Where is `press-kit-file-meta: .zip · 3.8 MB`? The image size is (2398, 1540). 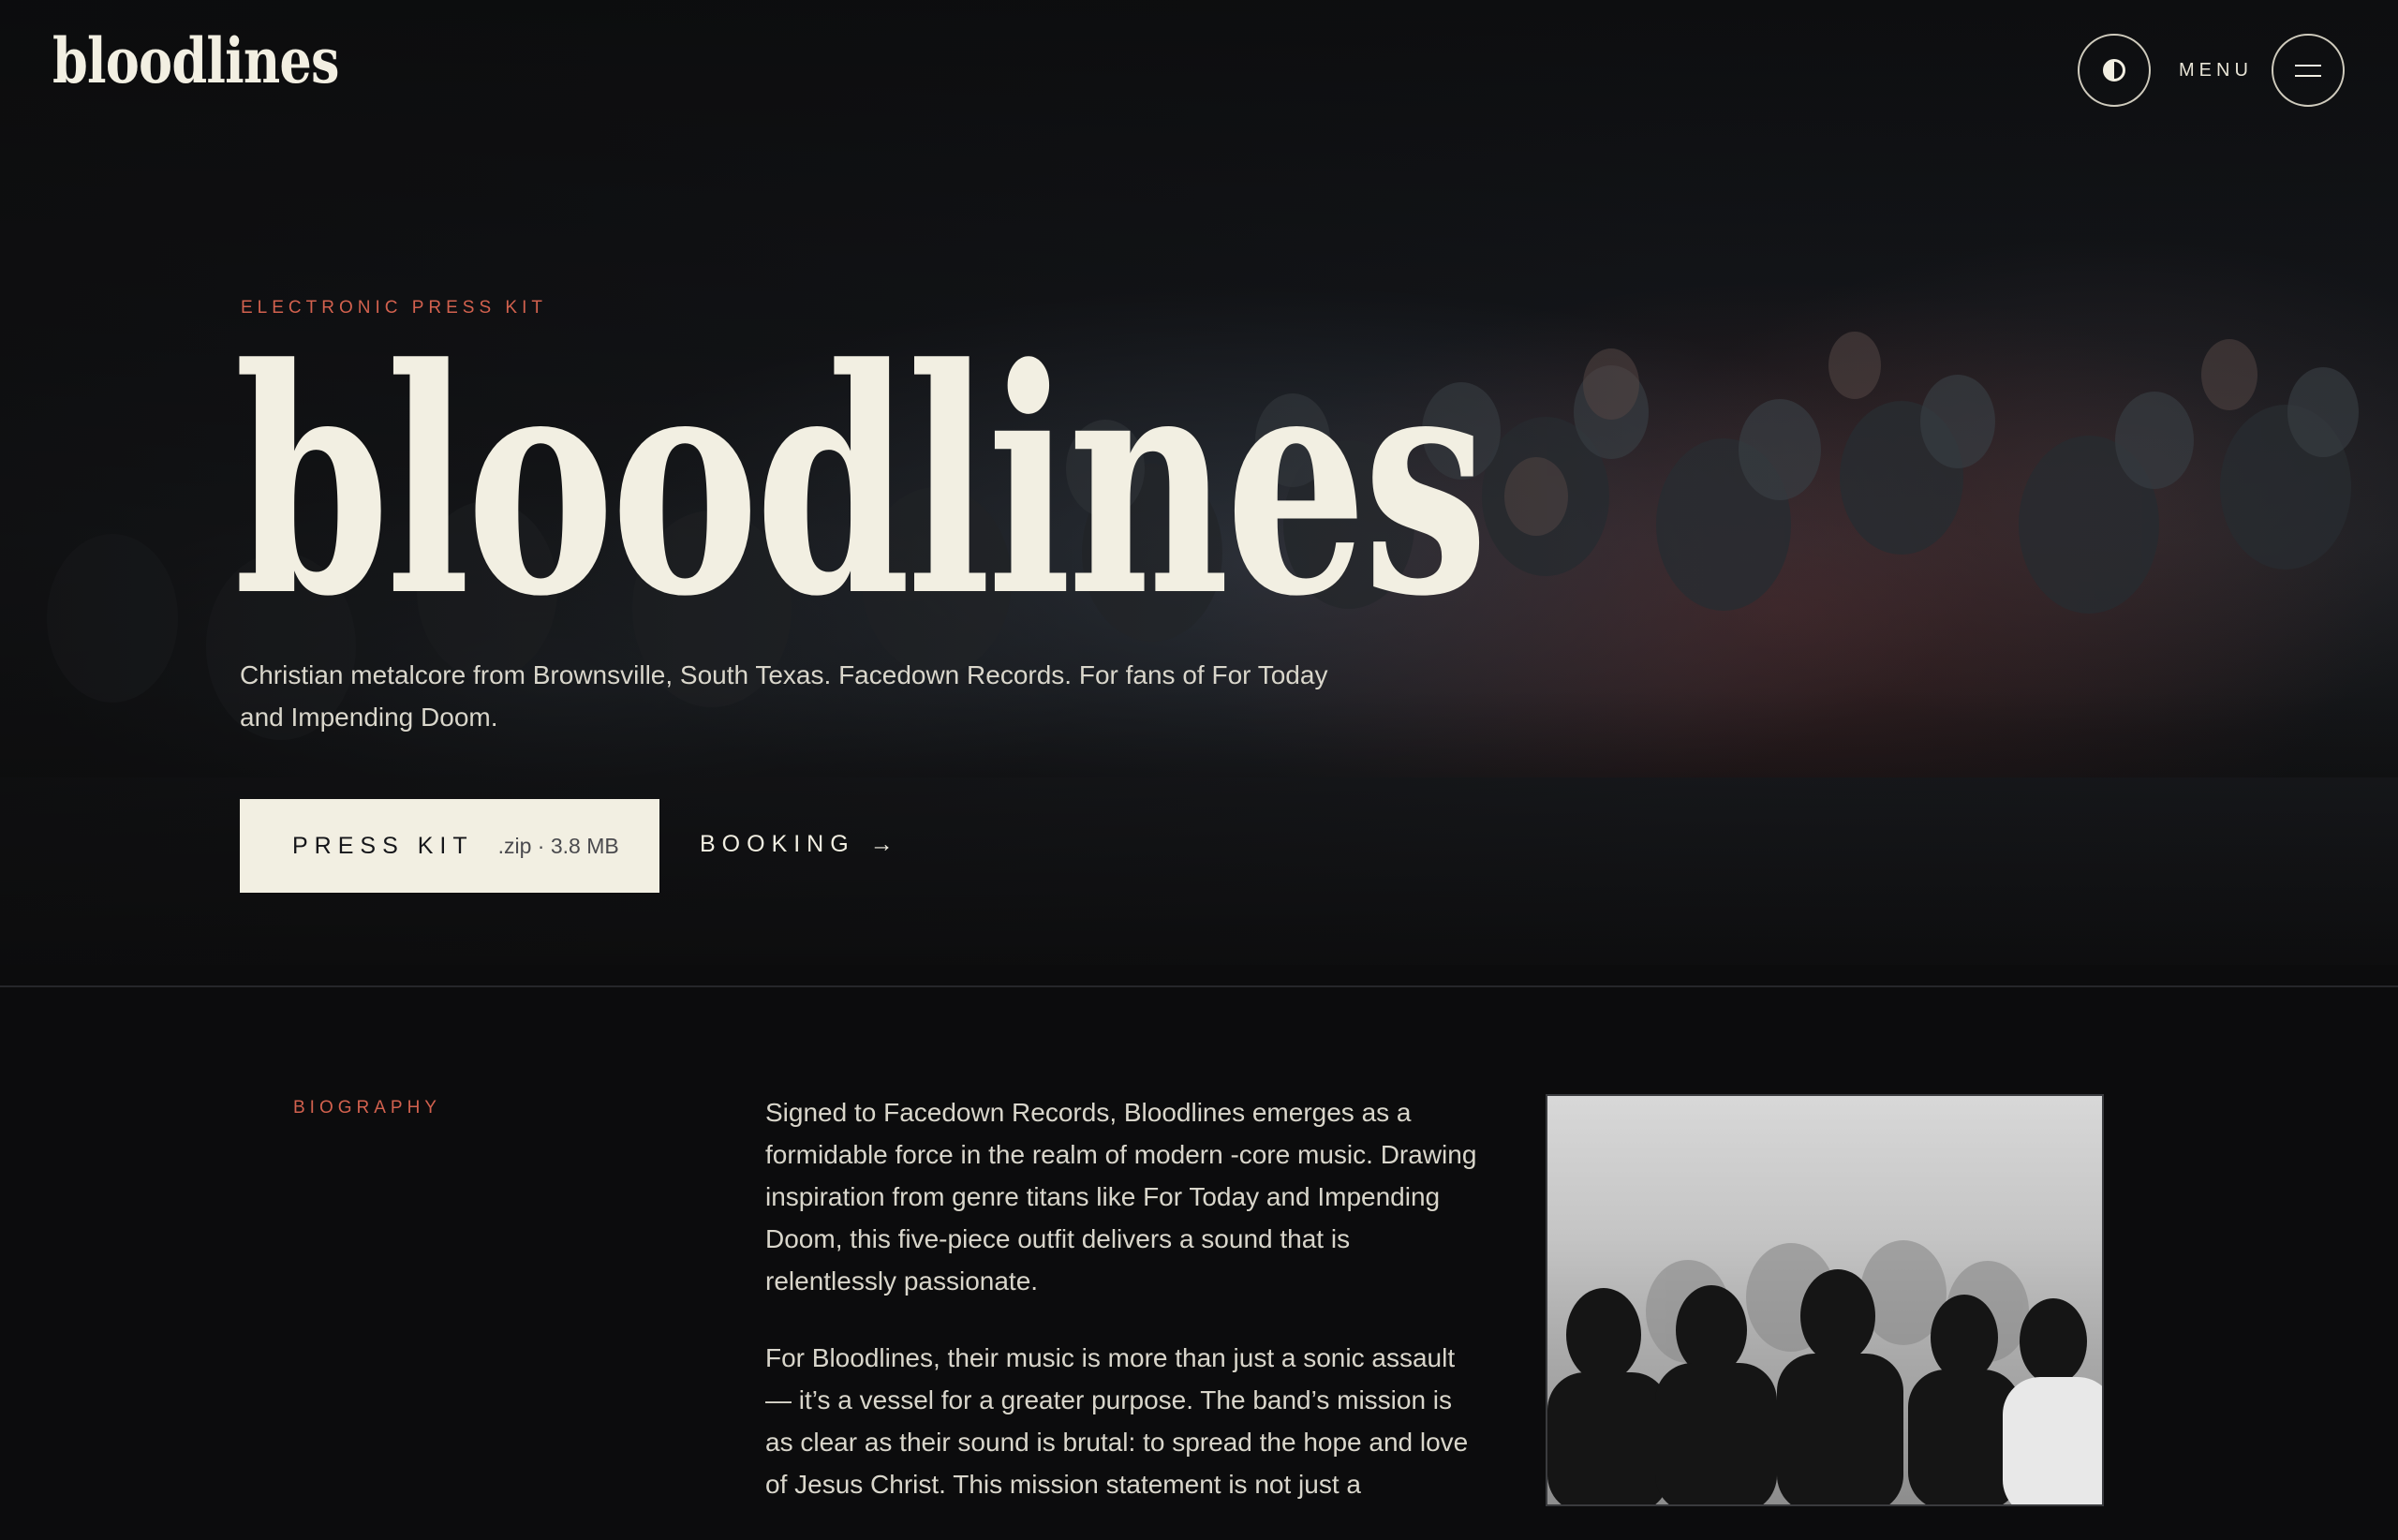 press-kit-file-meta: .zip · 3.8 MB is located at coordinates (558, 845).